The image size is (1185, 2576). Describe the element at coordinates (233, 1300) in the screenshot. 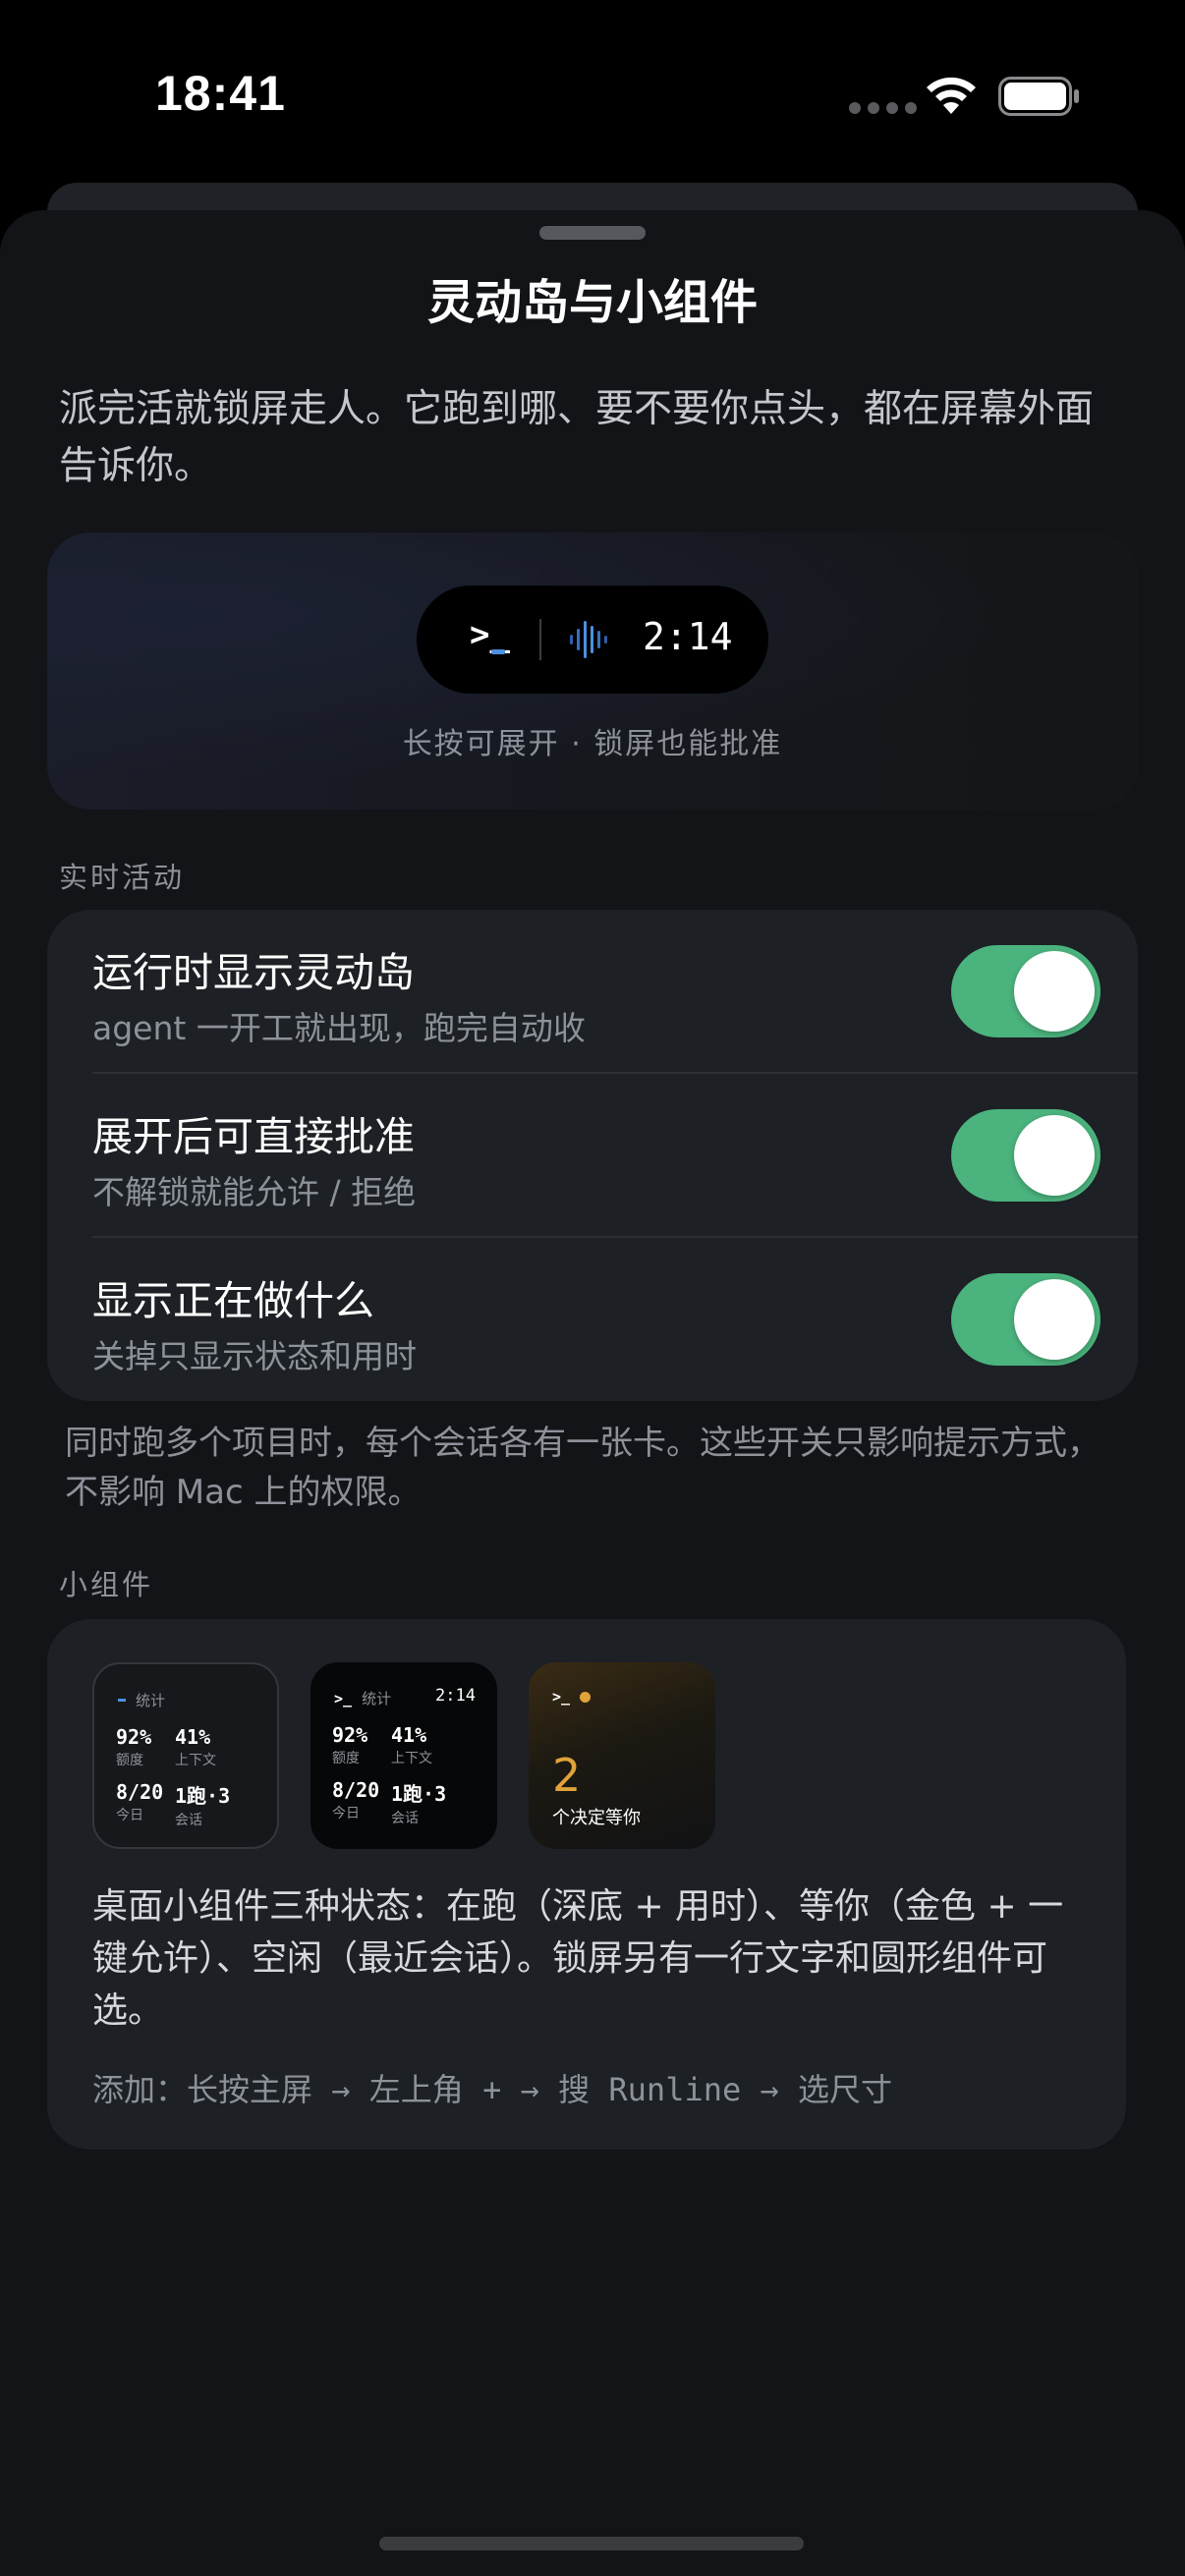

I see `setting-title: 显示正在做什么` at that location.